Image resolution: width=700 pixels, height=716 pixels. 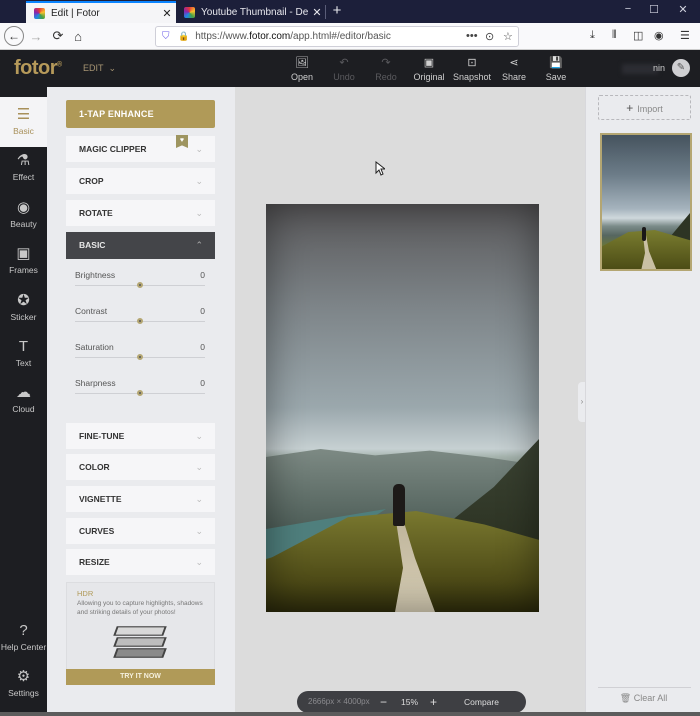 I want to click on original-button: ▣ Original, so click(x=429, y=69).